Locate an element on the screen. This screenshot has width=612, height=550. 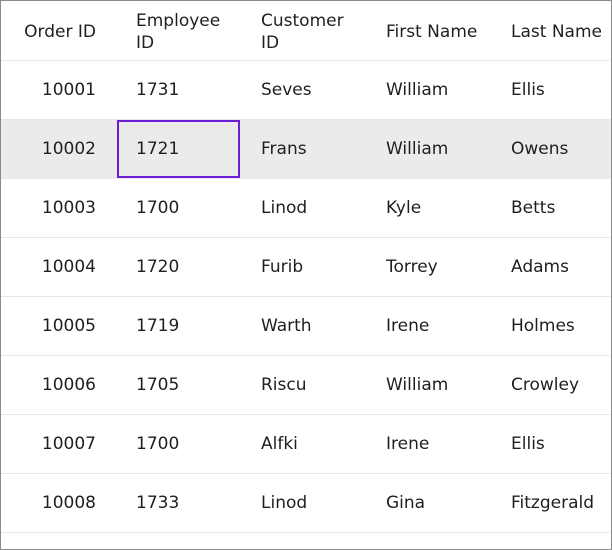
order-id-cell: 10001 is located at coordinates (59, 90).